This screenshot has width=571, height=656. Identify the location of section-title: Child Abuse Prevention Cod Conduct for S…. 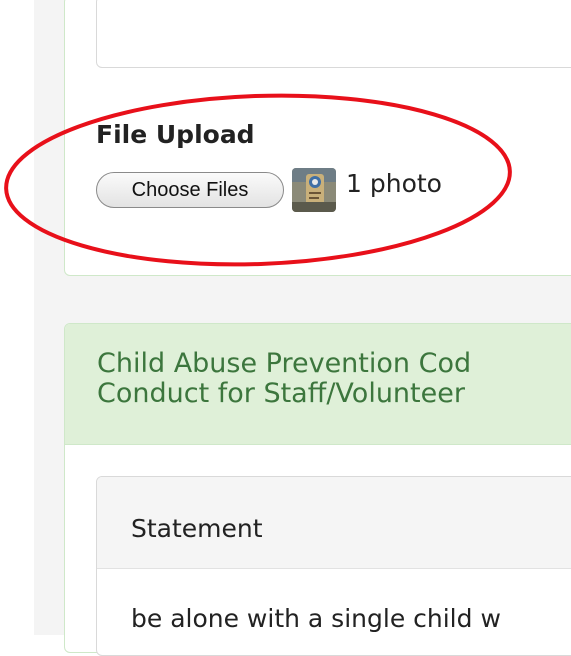
(334, 379).